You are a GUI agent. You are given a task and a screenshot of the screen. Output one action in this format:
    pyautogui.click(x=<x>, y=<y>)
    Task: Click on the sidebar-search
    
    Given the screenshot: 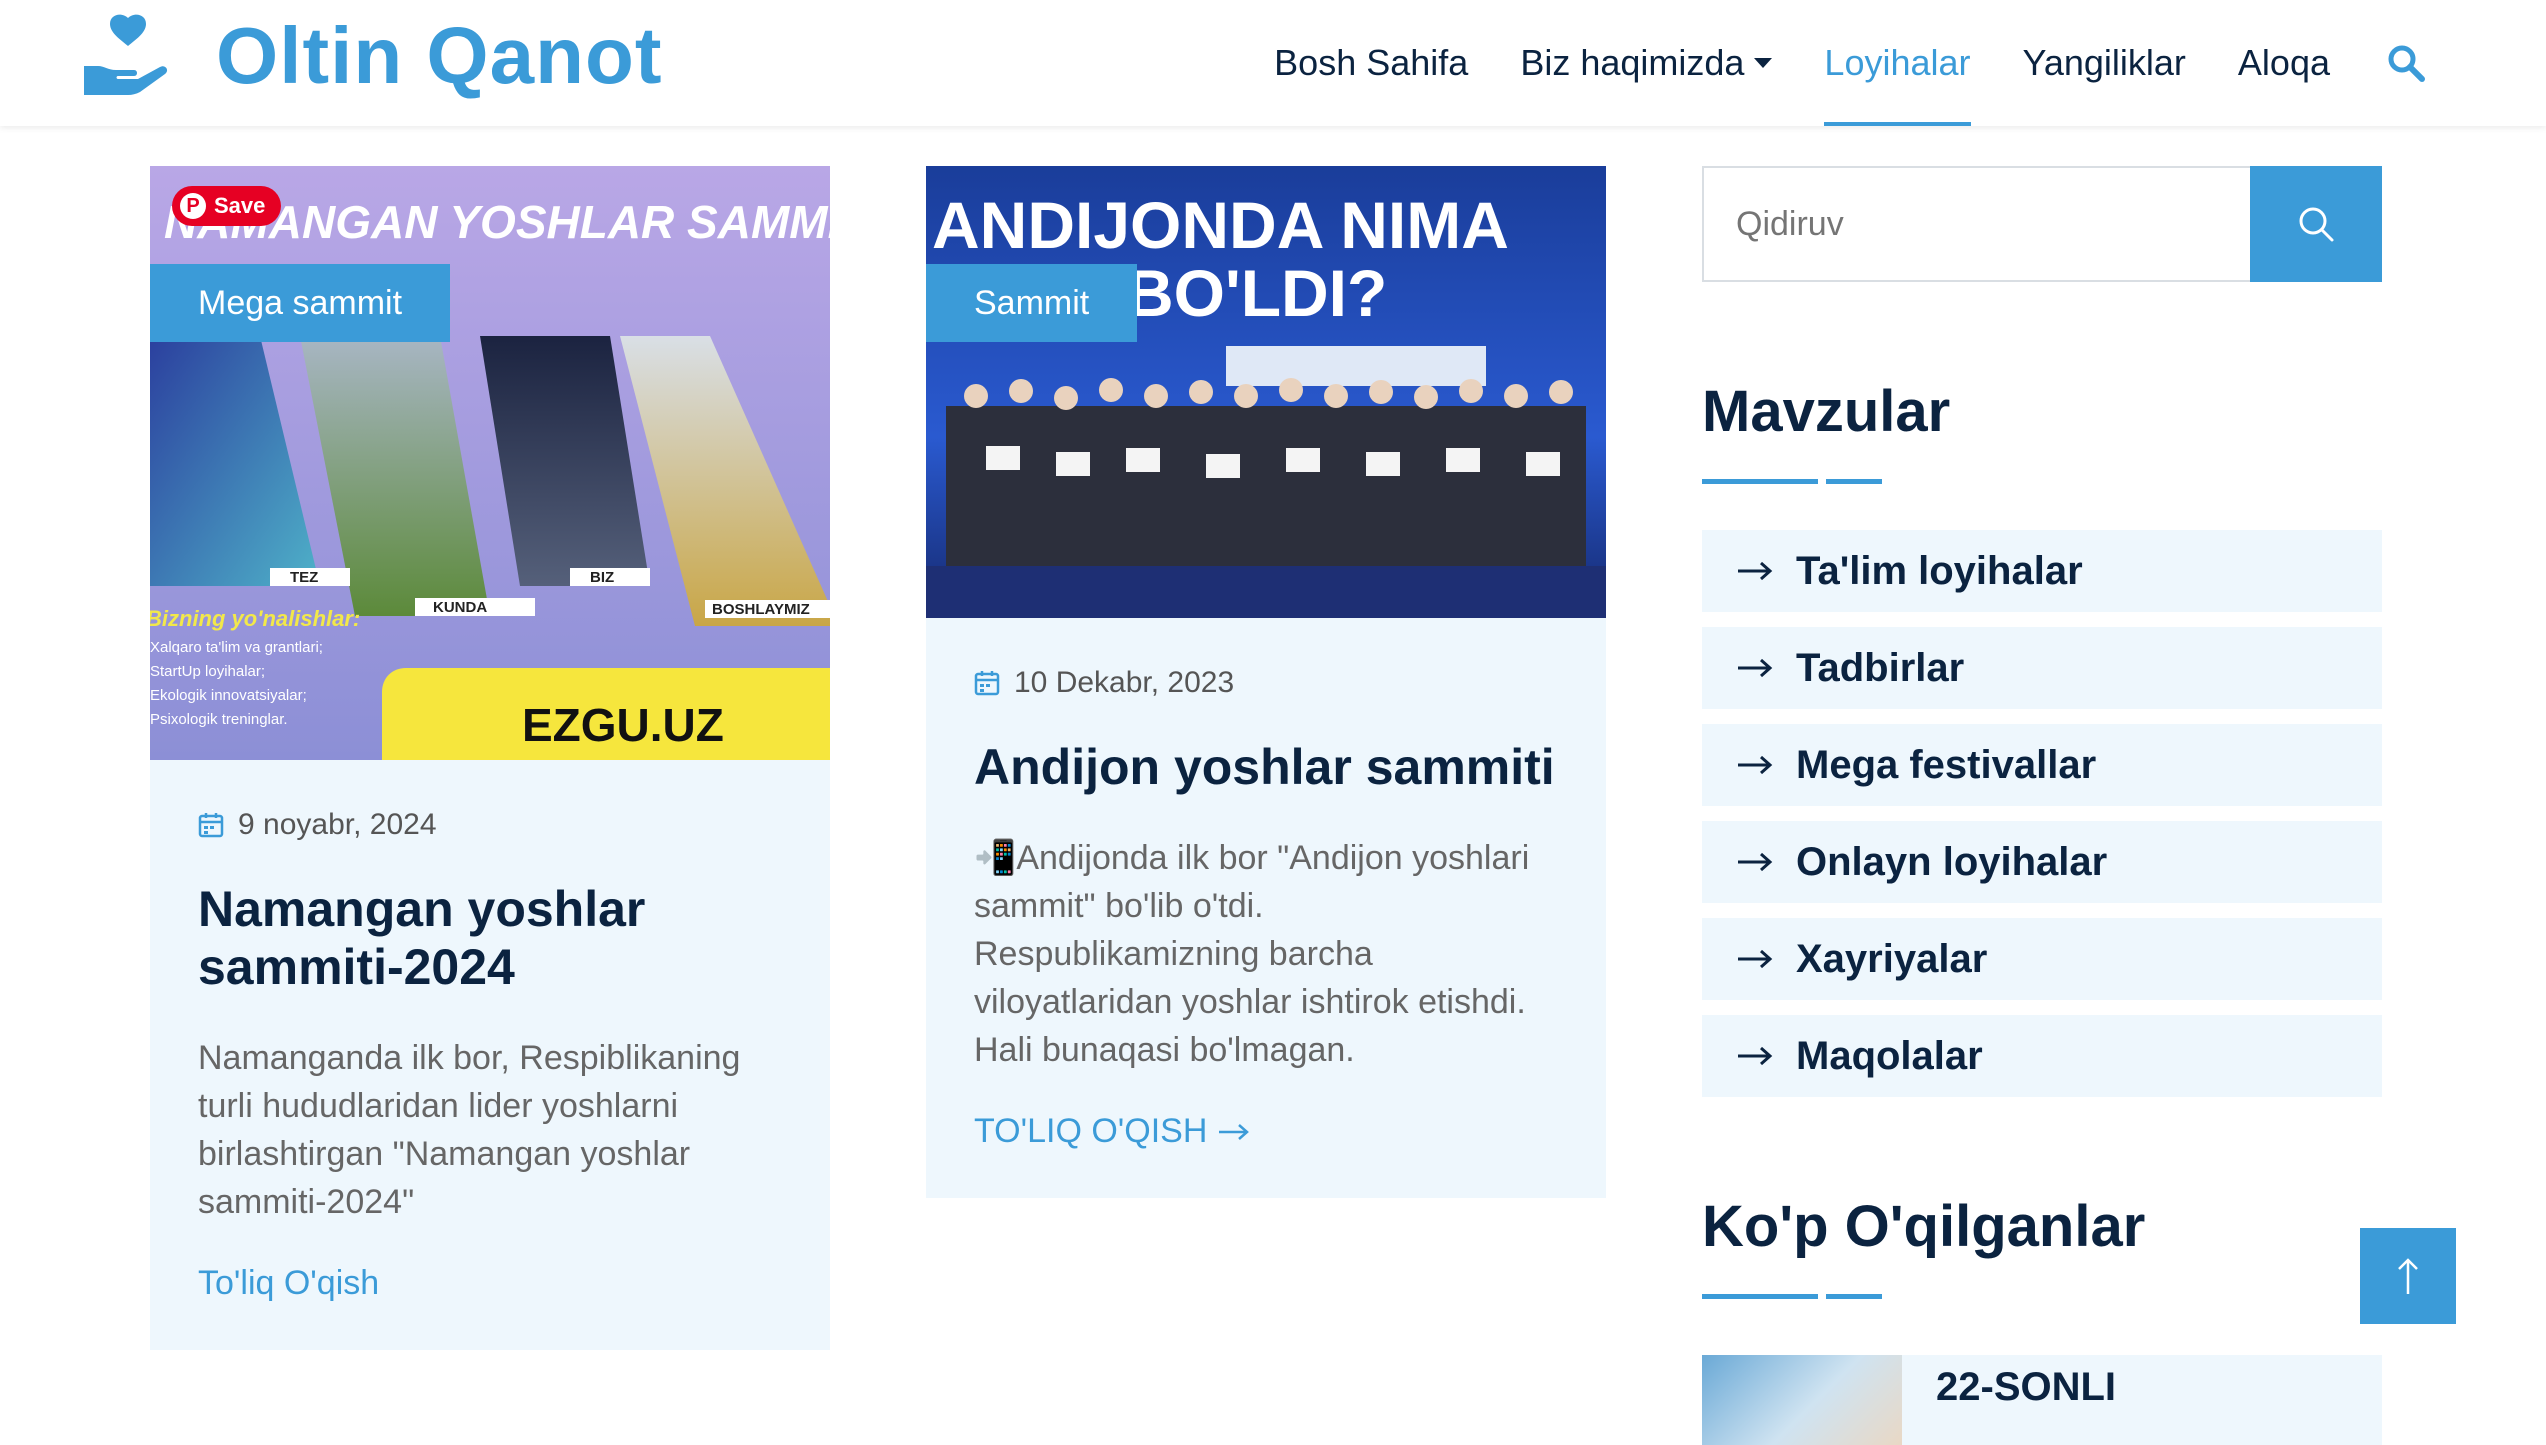 What is the action you would take?
    pyautogui.click(x=2042, y=224)
    